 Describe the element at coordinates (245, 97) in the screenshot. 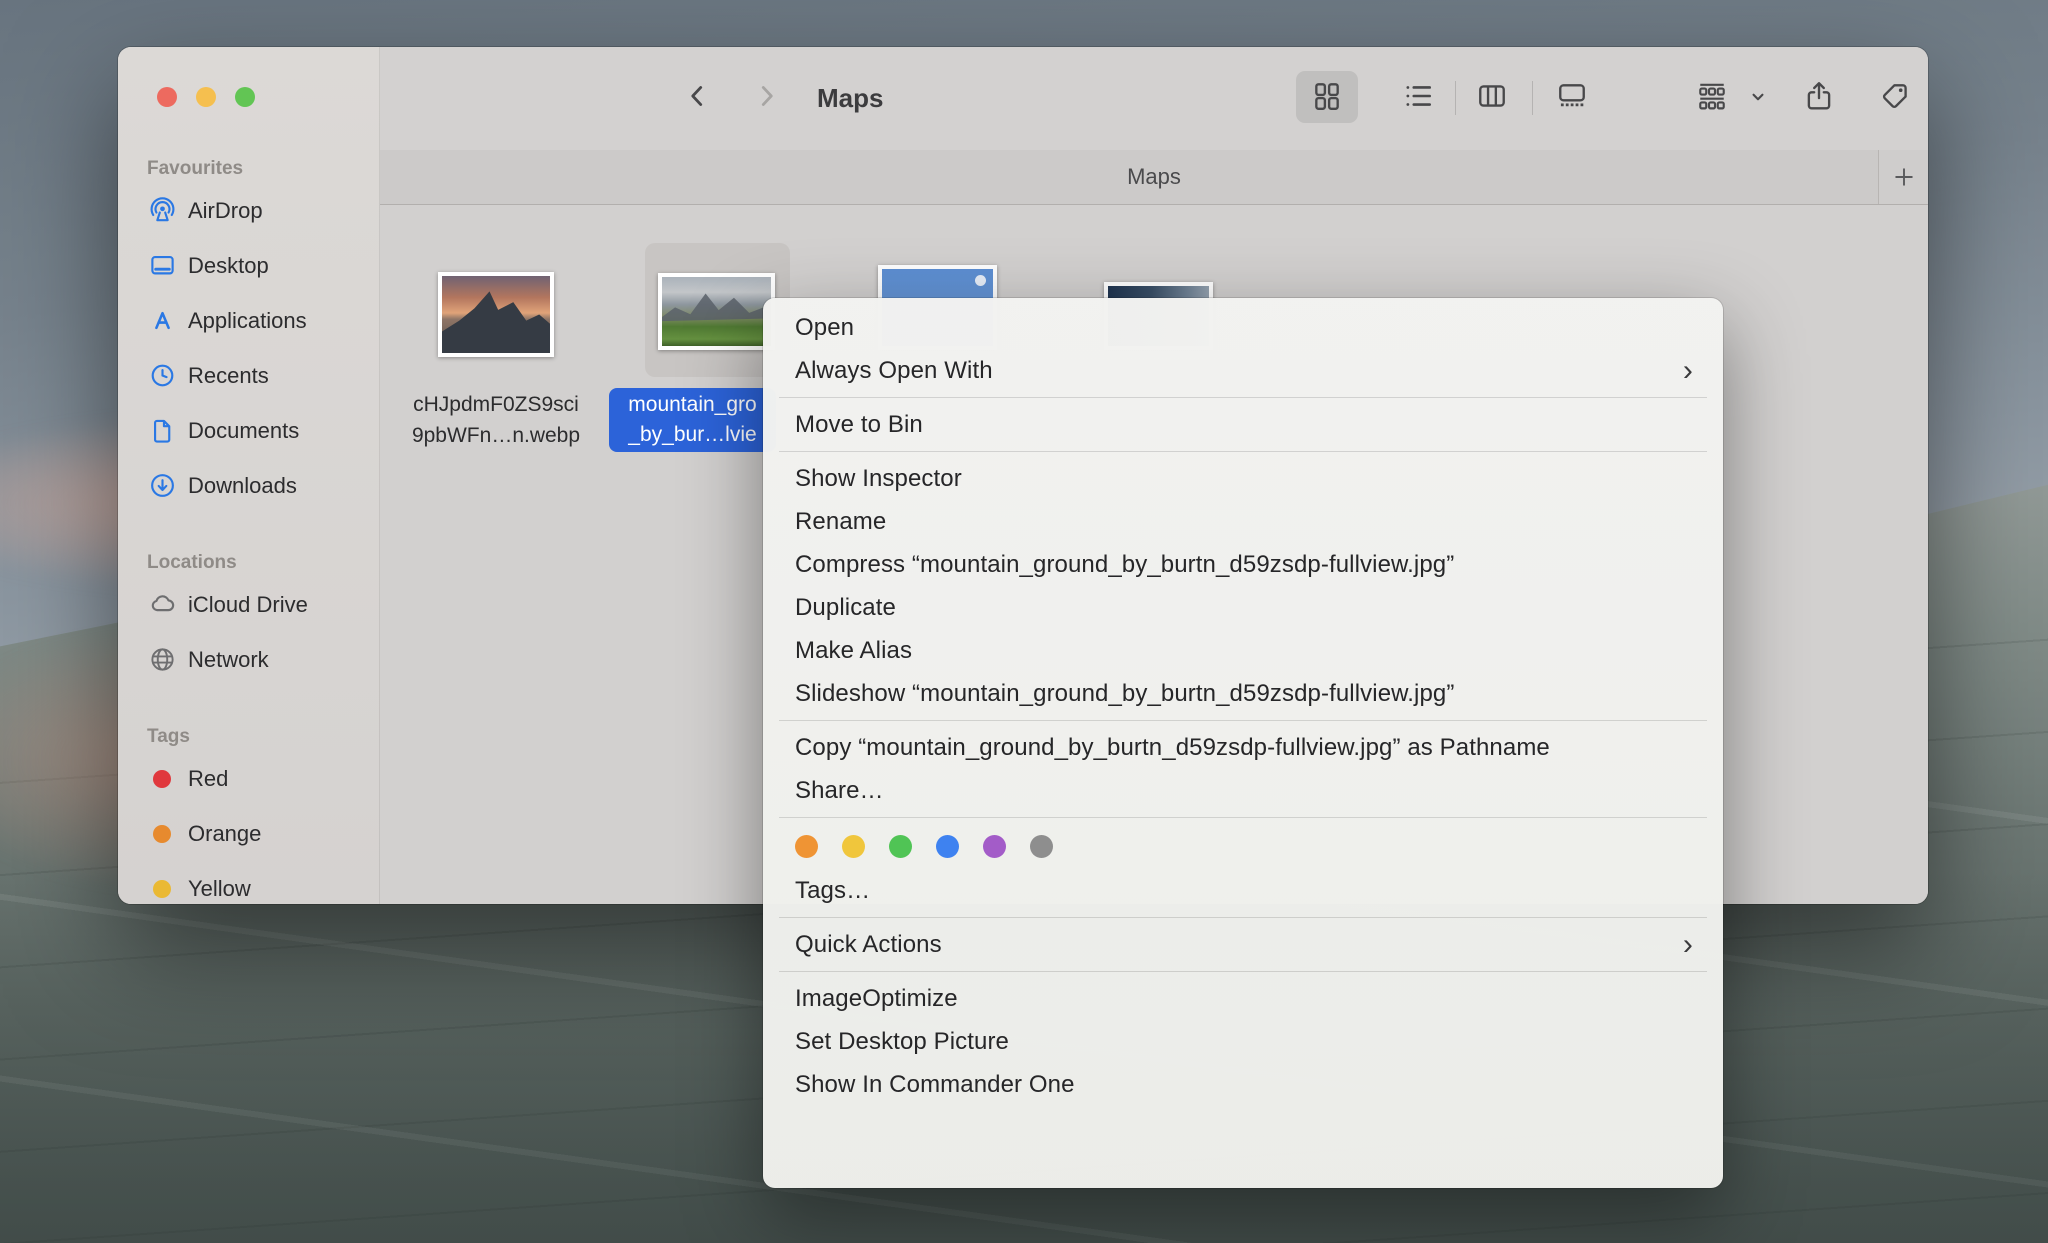

I see `zoom-button` at that location.